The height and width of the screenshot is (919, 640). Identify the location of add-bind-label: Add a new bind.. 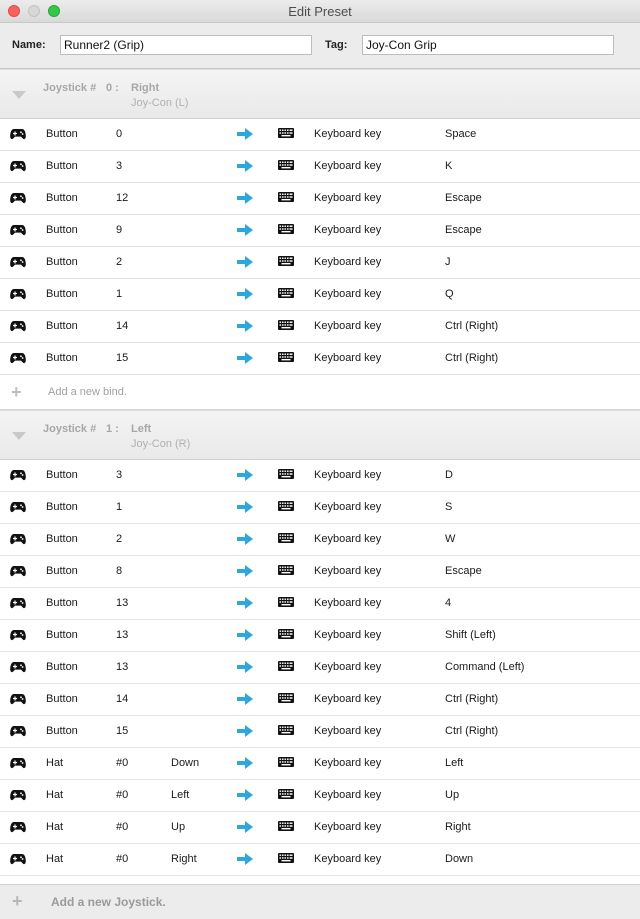
(87, 392).